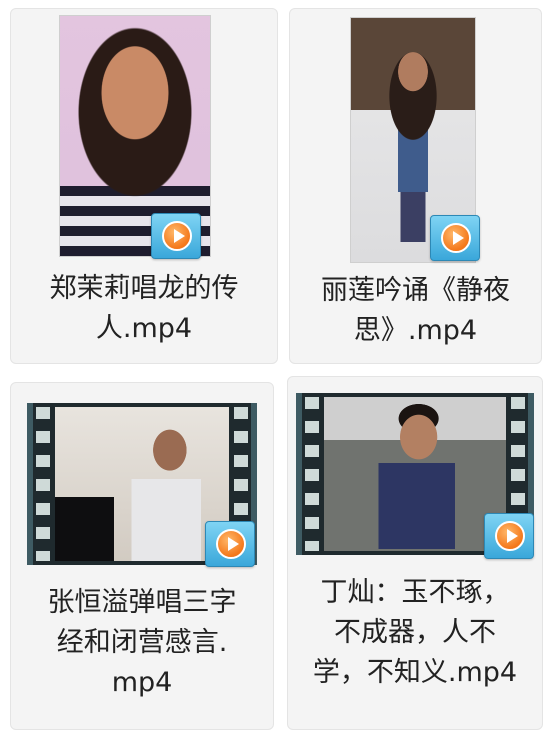 Image resolution: width=550 pixels, height=736 pixels. Describe the element at coordinates (415, 330) in the screenshot. I see `file-name-line: 思》.mp4` at that location.